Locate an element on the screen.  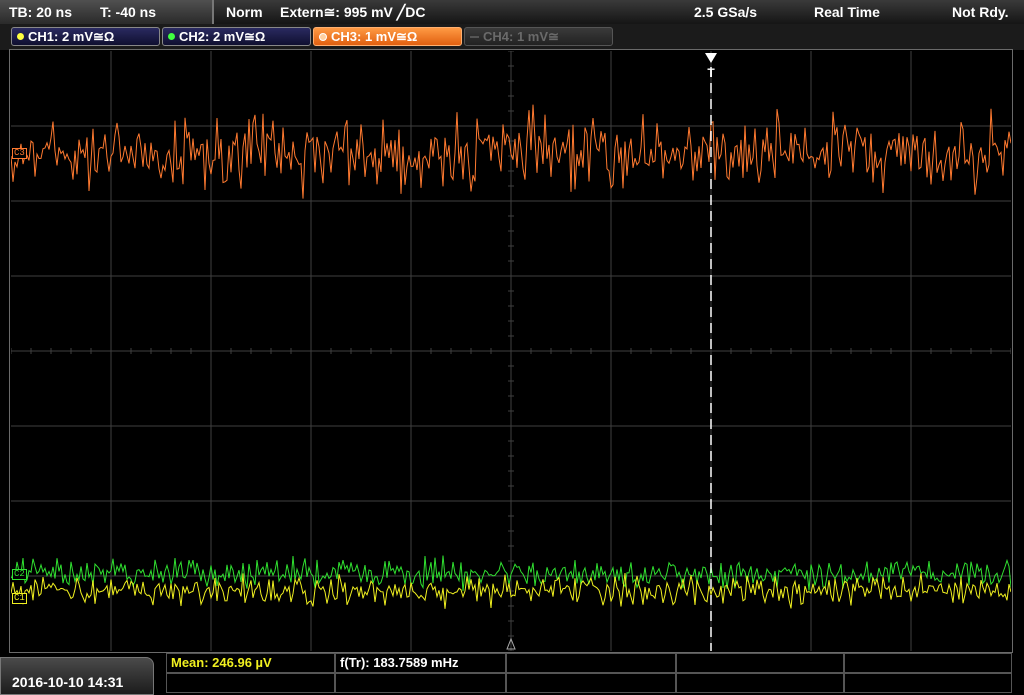
datetime-box: 2016-10-10 14:31 is located at coordinates (77, 676).